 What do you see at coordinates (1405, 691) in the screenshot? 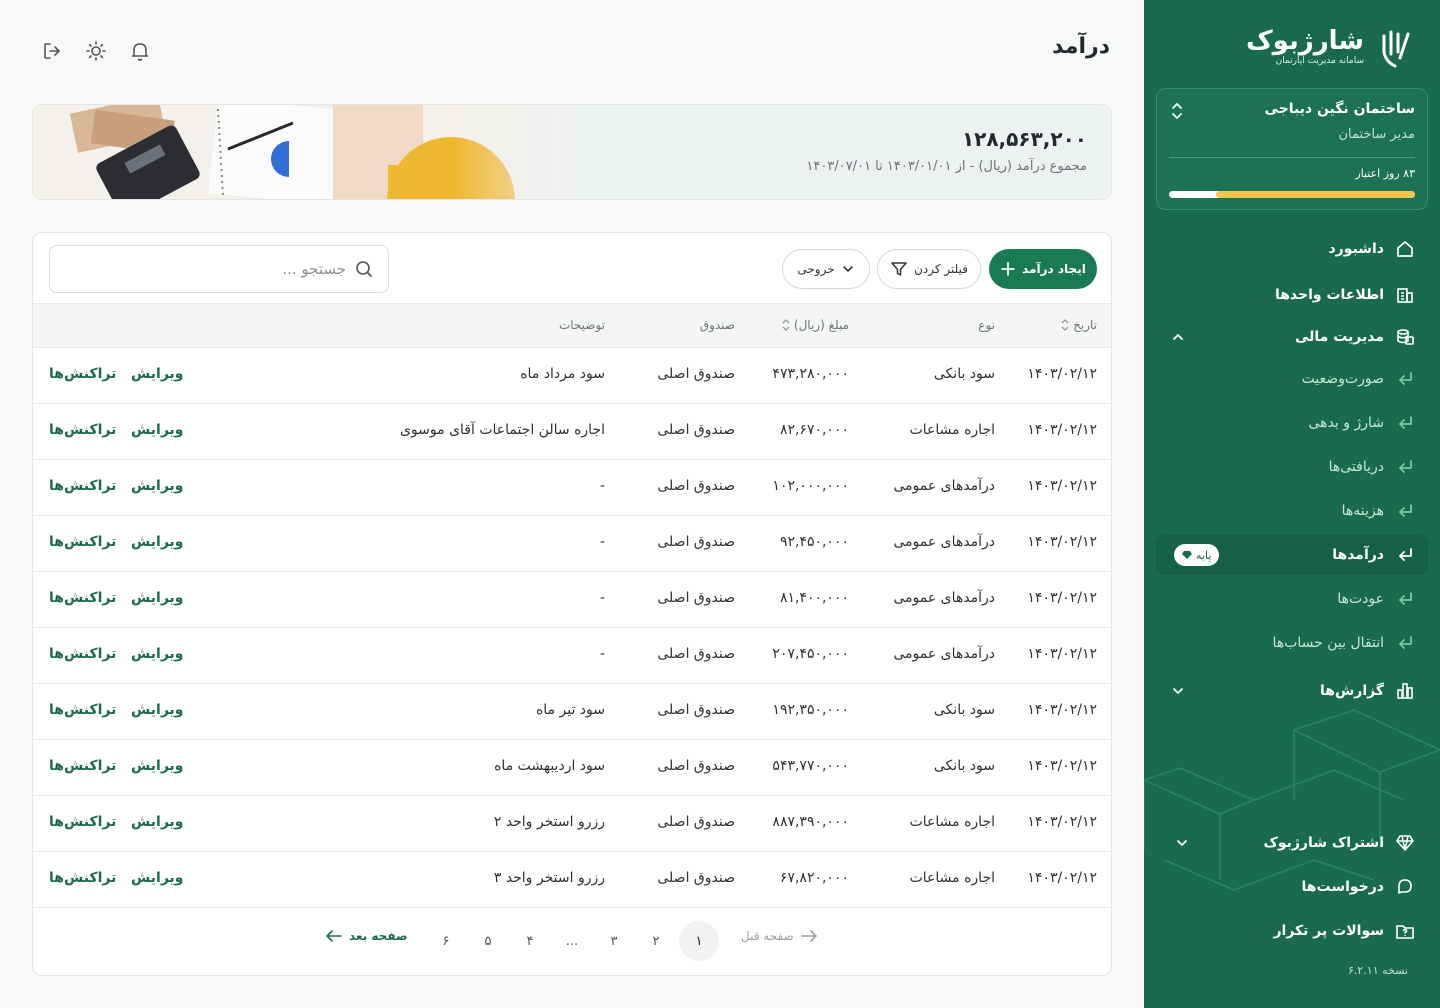
I see `chart-icon` at bounding box center [1405, 691].